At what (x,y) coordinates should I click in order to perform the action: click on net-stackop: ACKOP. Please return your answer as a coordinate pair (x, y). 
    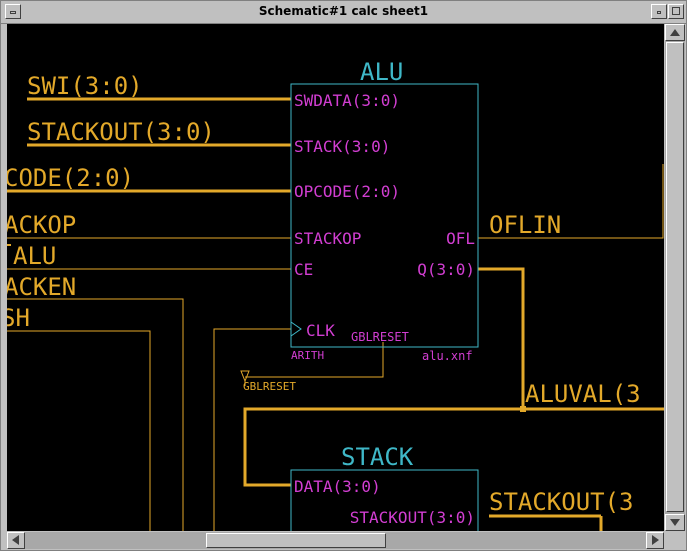
    Looking at the image, I should click on (41, 225).